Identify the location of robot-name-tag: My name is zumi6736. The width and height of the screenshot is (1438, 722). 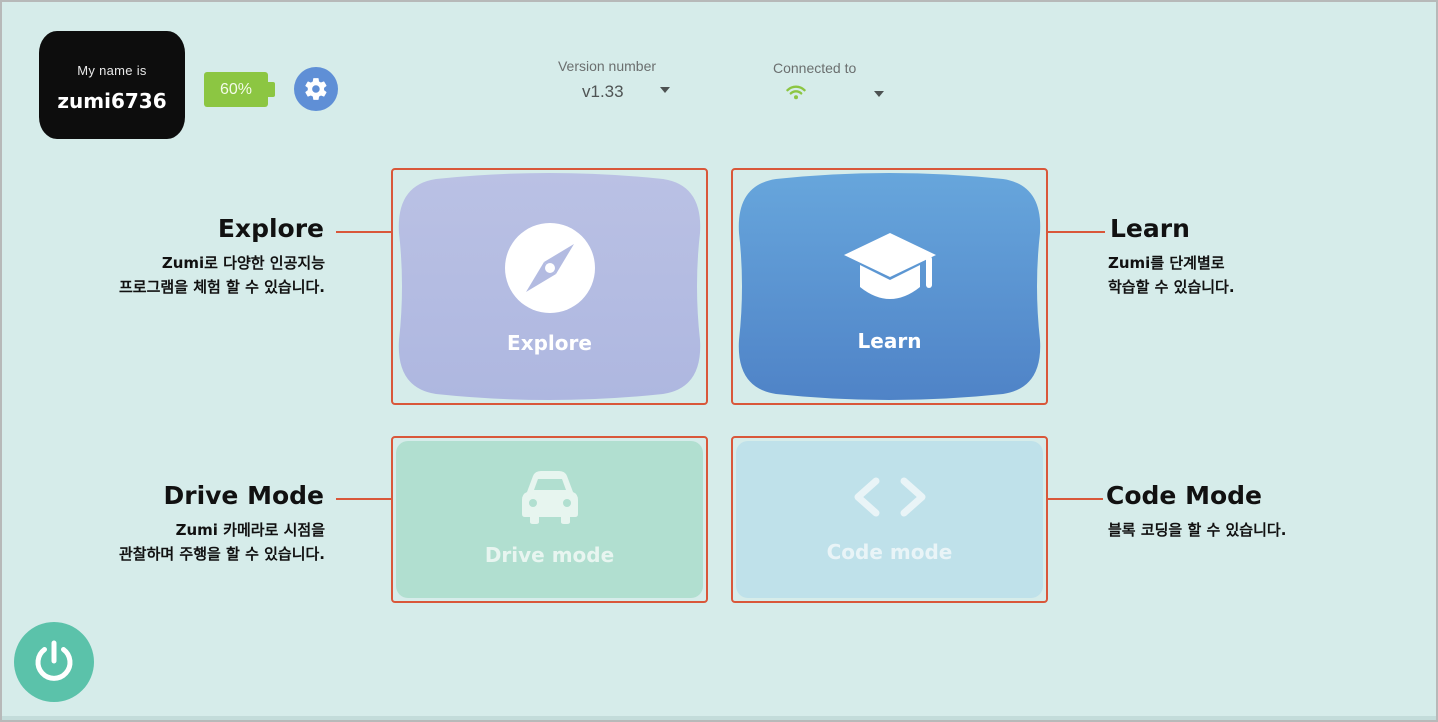
(112, 85).